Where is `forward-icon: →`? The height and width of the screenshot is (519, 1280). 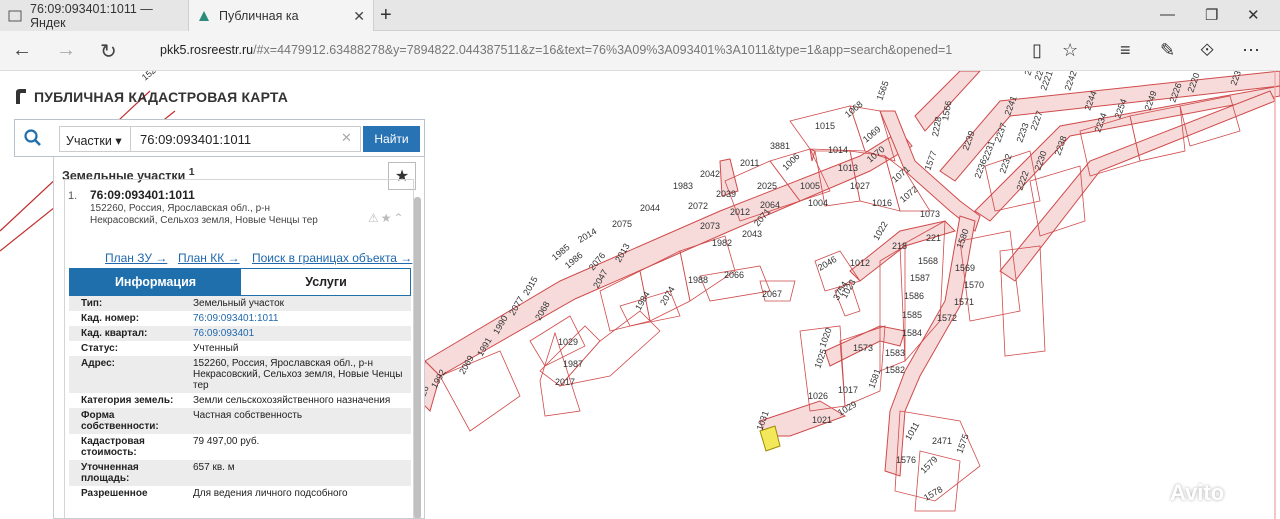 forward-icon: → is located at coordinates (66, 50).